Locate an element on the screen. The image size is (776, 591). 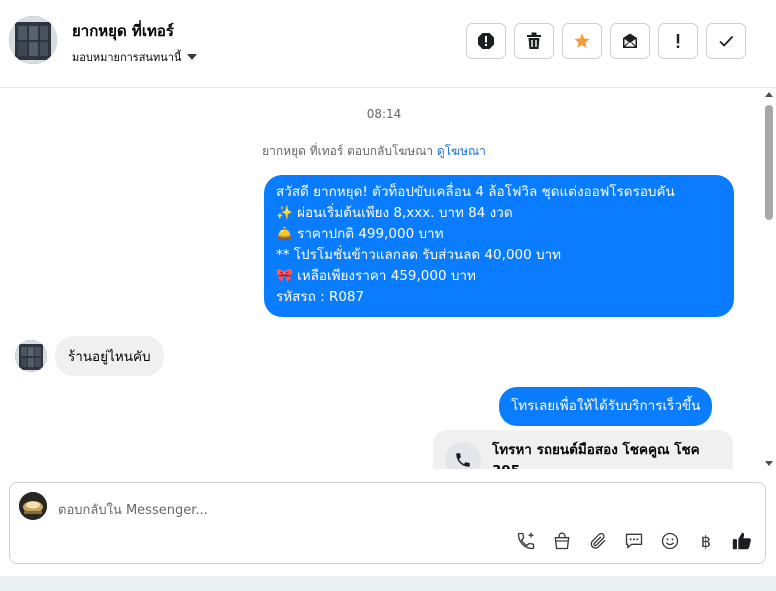
chat-bubble-icon is located at coordinates (634, 541).